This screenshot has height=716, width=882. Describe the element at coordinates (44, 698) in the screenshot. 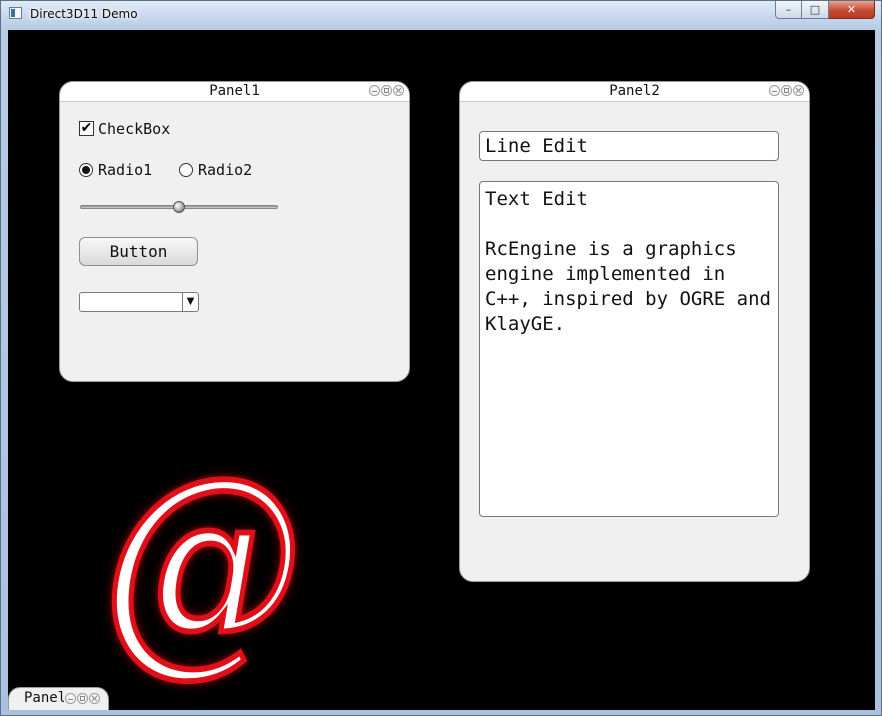

I see `panel3-title: Panel3` at that location.